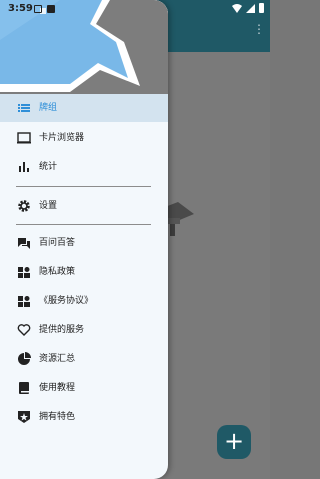 This screenshot has height=479, width=320. Describe the element at coordinates (24, 388) in the screenshot. I see `book-icon` at that location.